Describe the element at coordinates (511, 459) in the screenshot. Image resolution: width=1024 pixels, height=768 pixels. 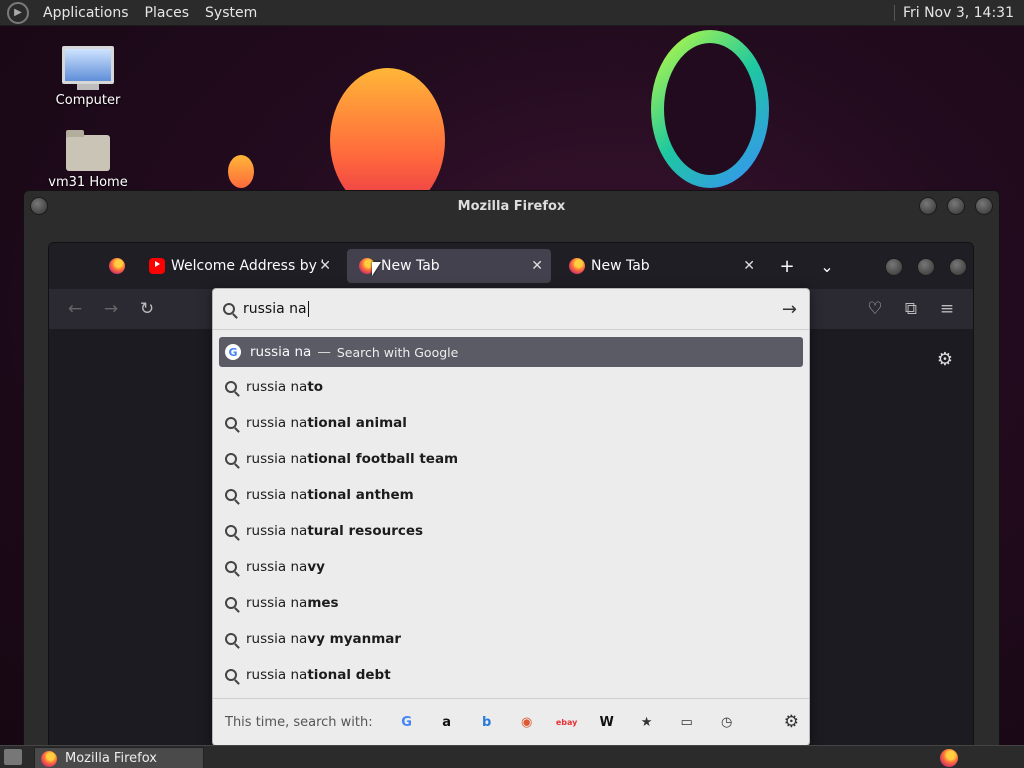
I see `suggestion-row: russia na tional football team` at that location.